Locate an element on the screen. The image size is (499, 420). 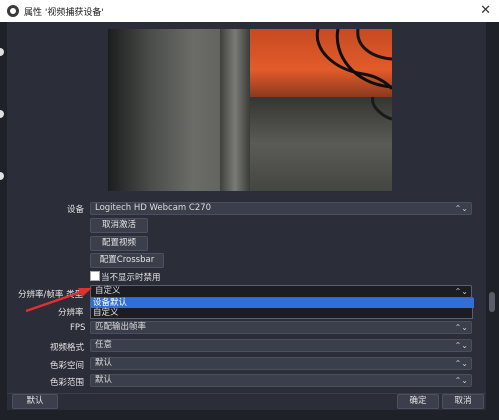
color-range-label: 色彩范围 is located at coordinates (67, 383).